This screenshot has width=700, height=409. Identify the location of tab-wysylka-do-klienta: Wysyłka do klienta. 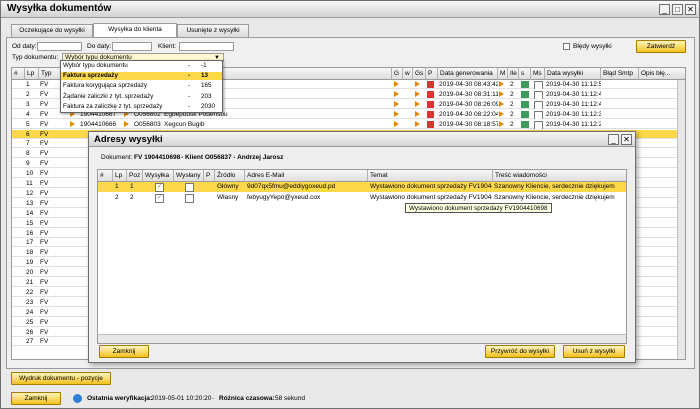
(135, 30).